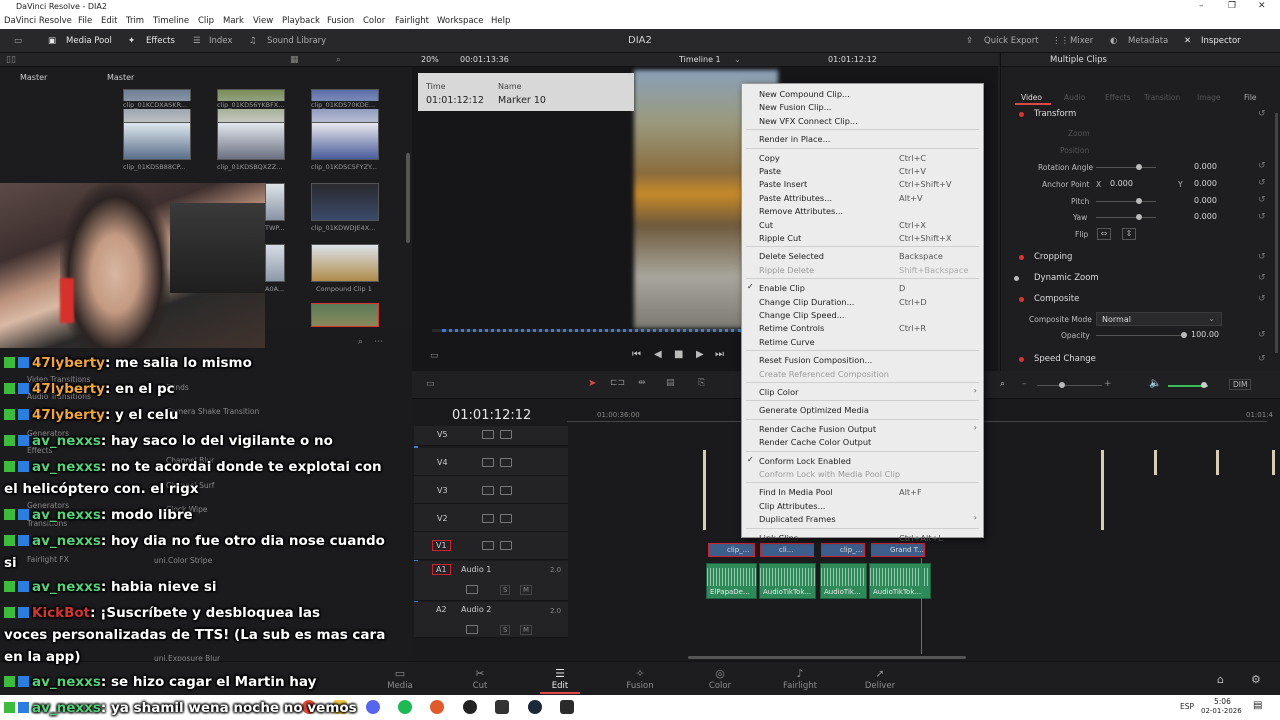  What do you see at coordinates (480, 673) in the screenshot?
I see `cut-page-icon: ✂` at bounding box center [480, 673].